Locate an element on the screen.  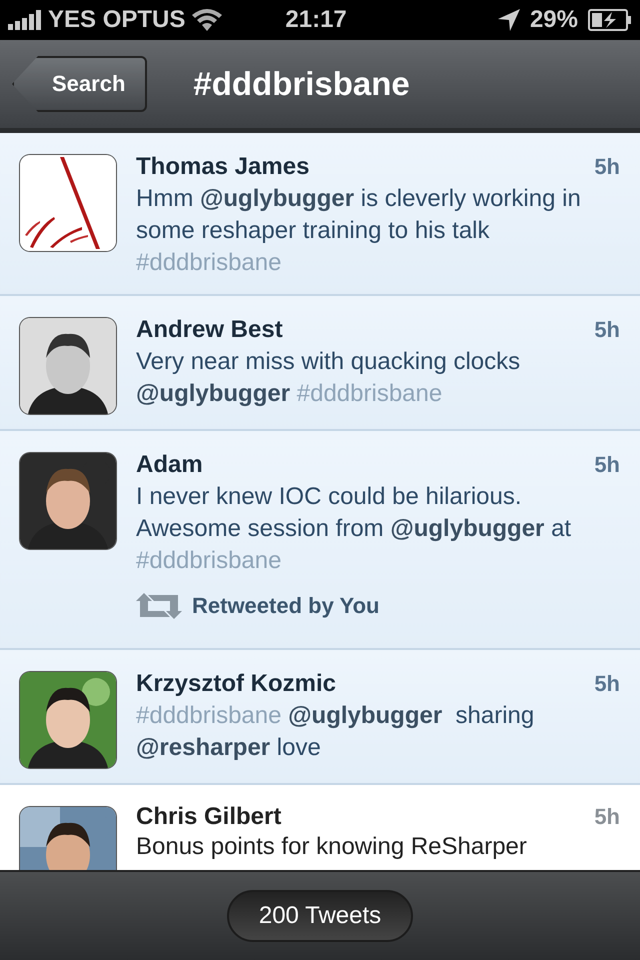
tweet-text: #dddbrisbane @uglybugger sharing @resharper love is located at coordinates (336, 732).